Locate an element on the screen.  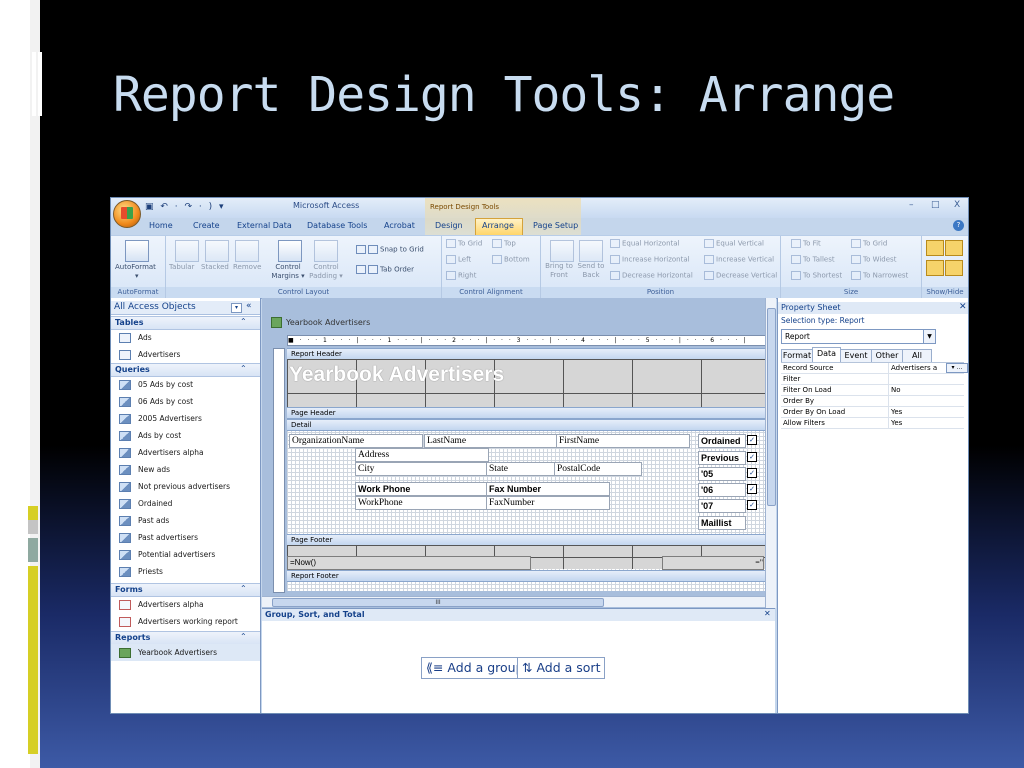
band-report-footer: Report Footer is located at coordinates (526, 576).